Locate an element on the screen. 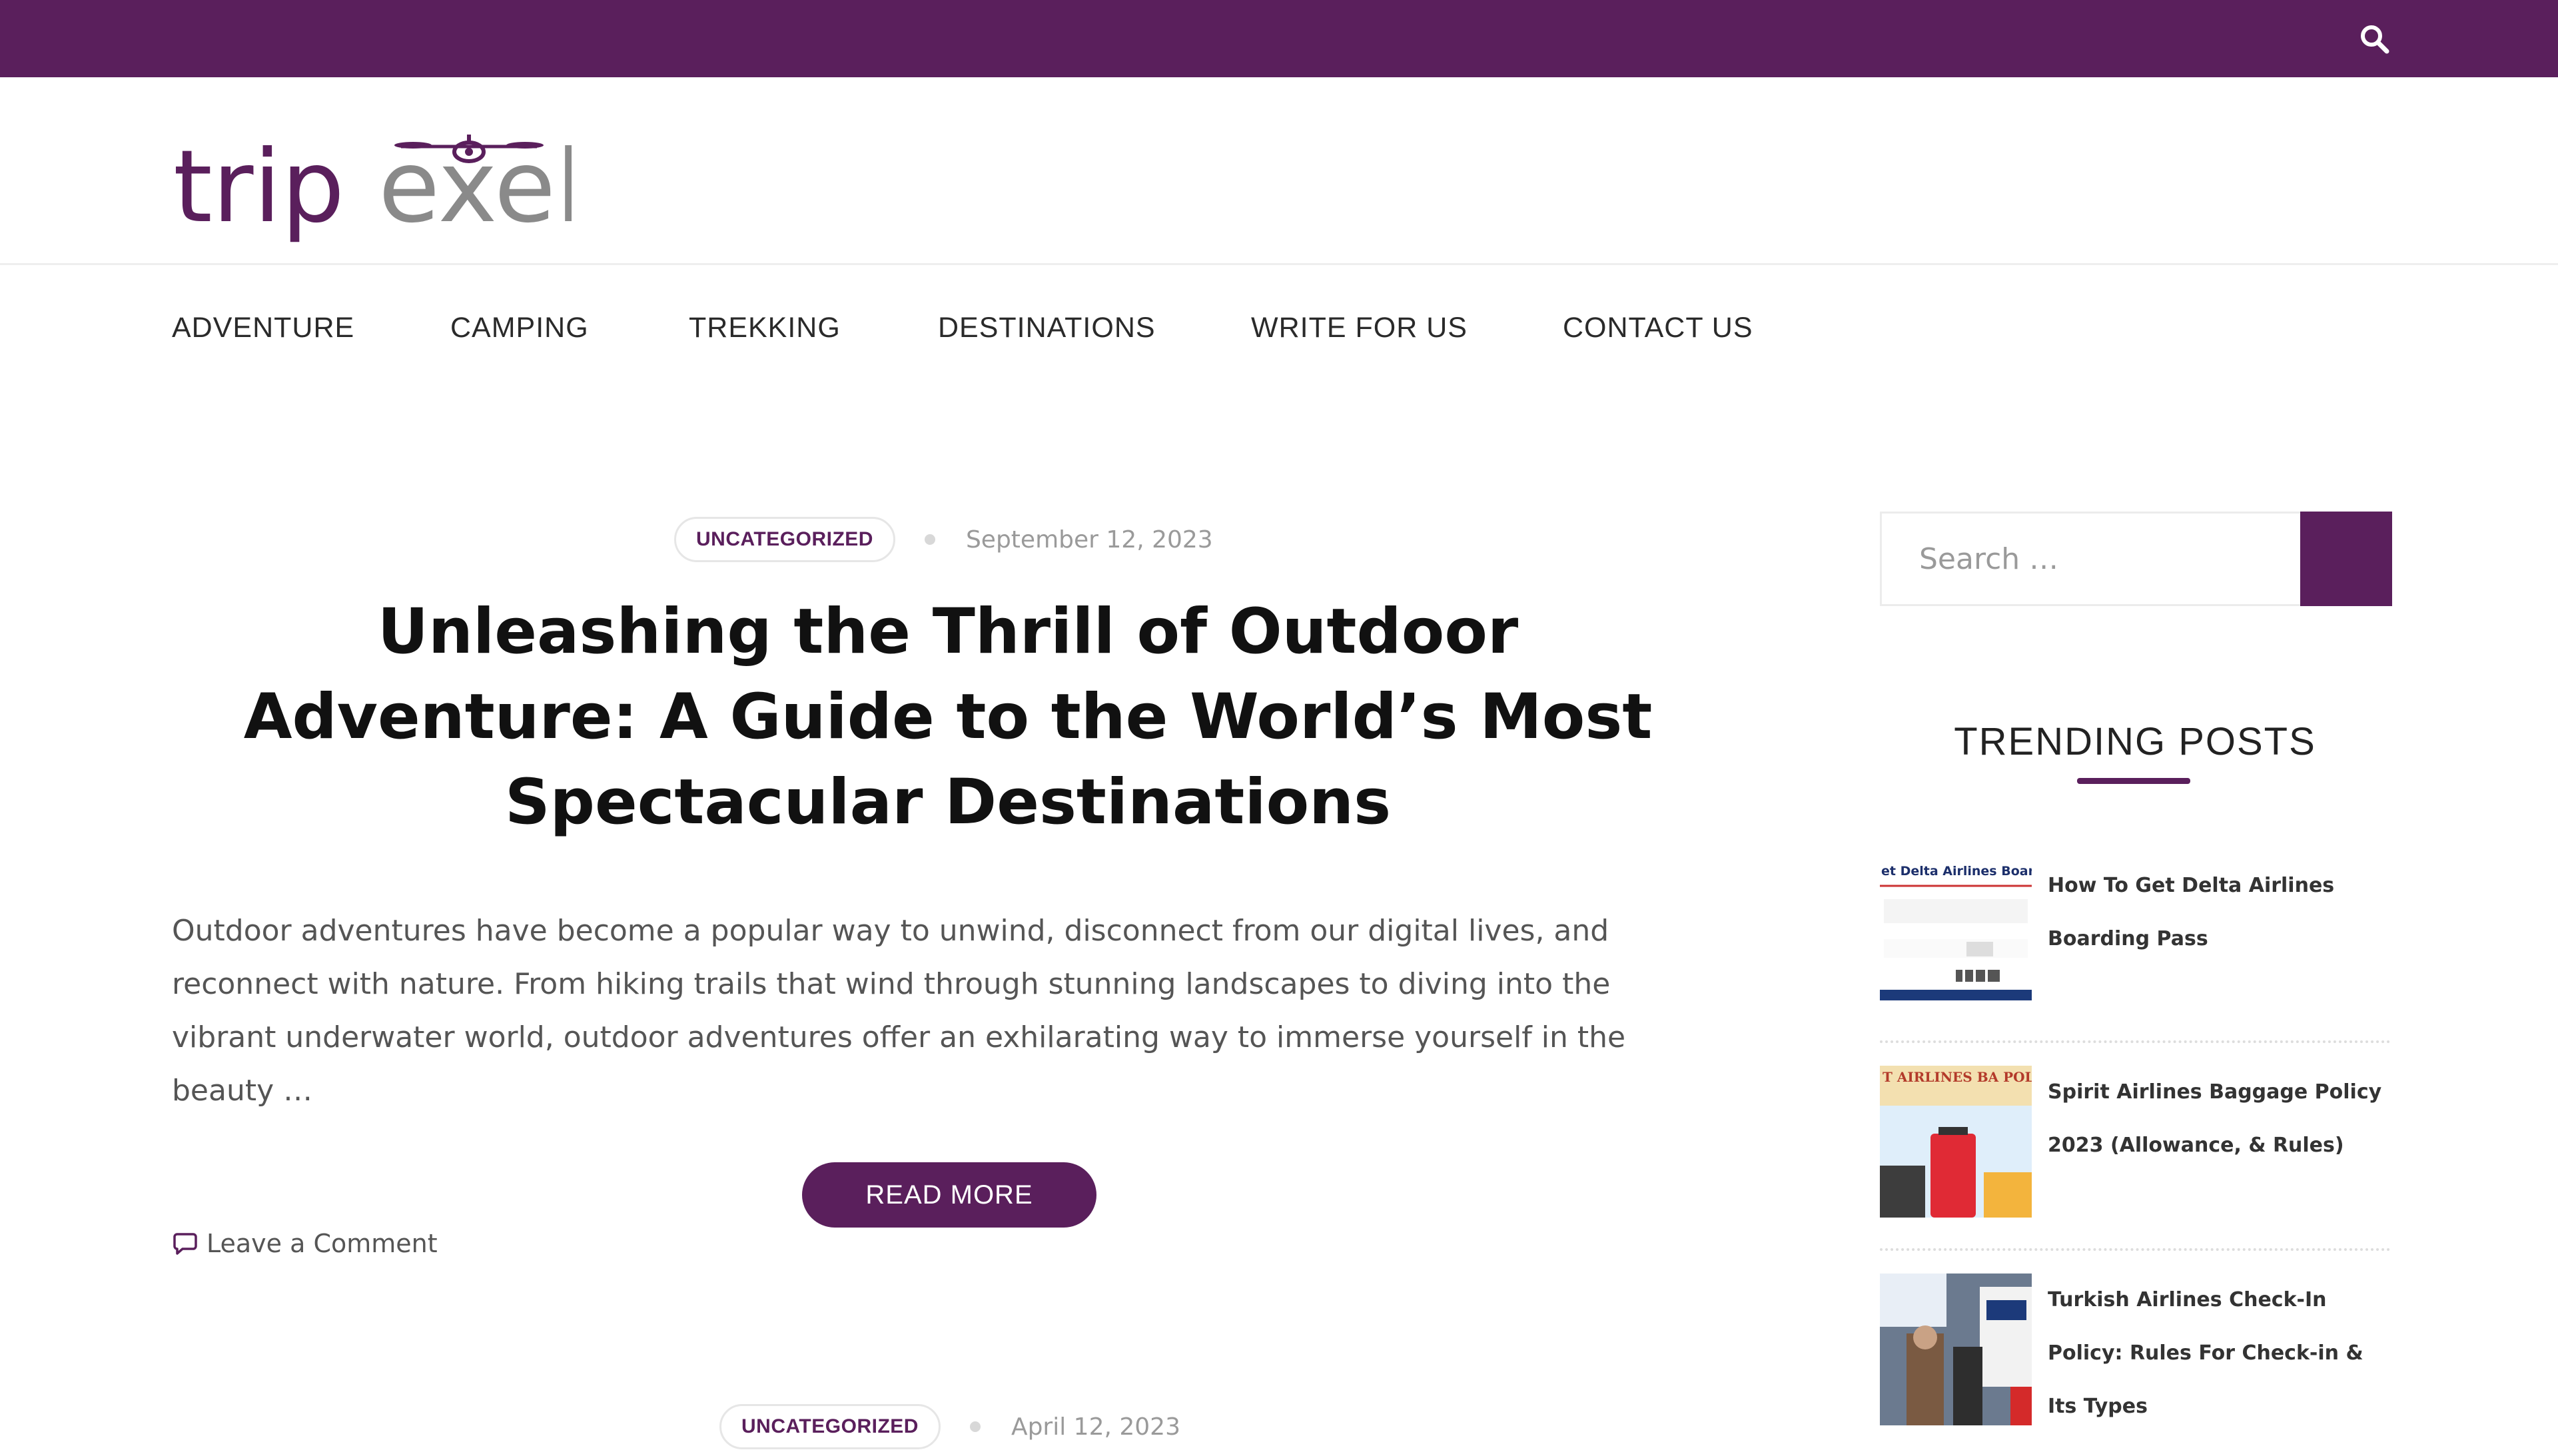  post-meta: UNCATEGORIZED September 12, 2023 is located at coordinates (943, 539).